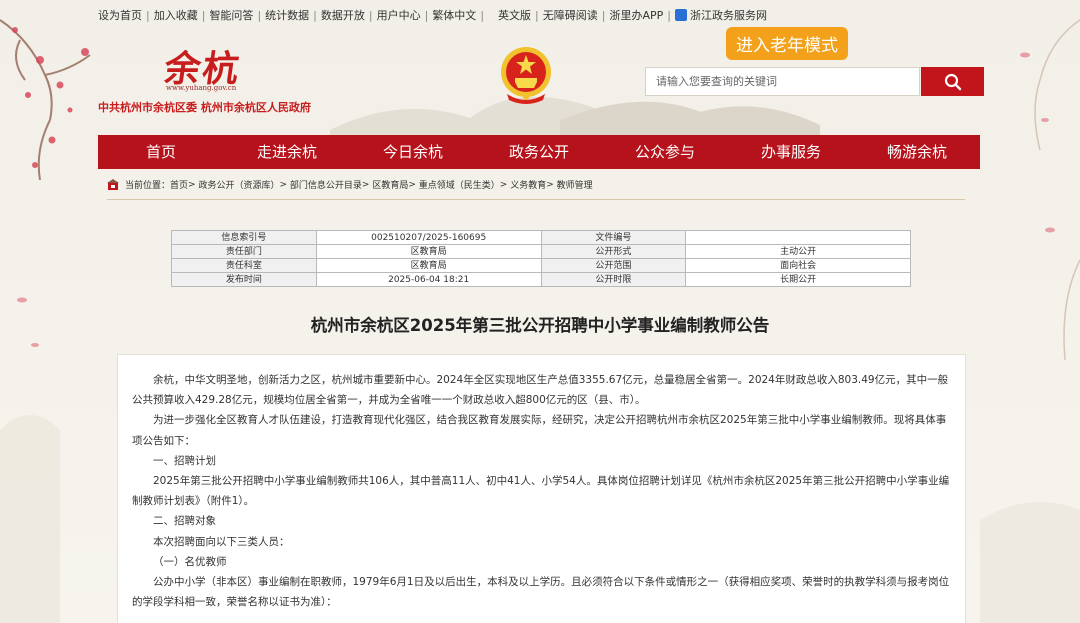  Describe the element at coordinates (514, 15) in the screenshot. I see `english-link: 英文版` at that location.